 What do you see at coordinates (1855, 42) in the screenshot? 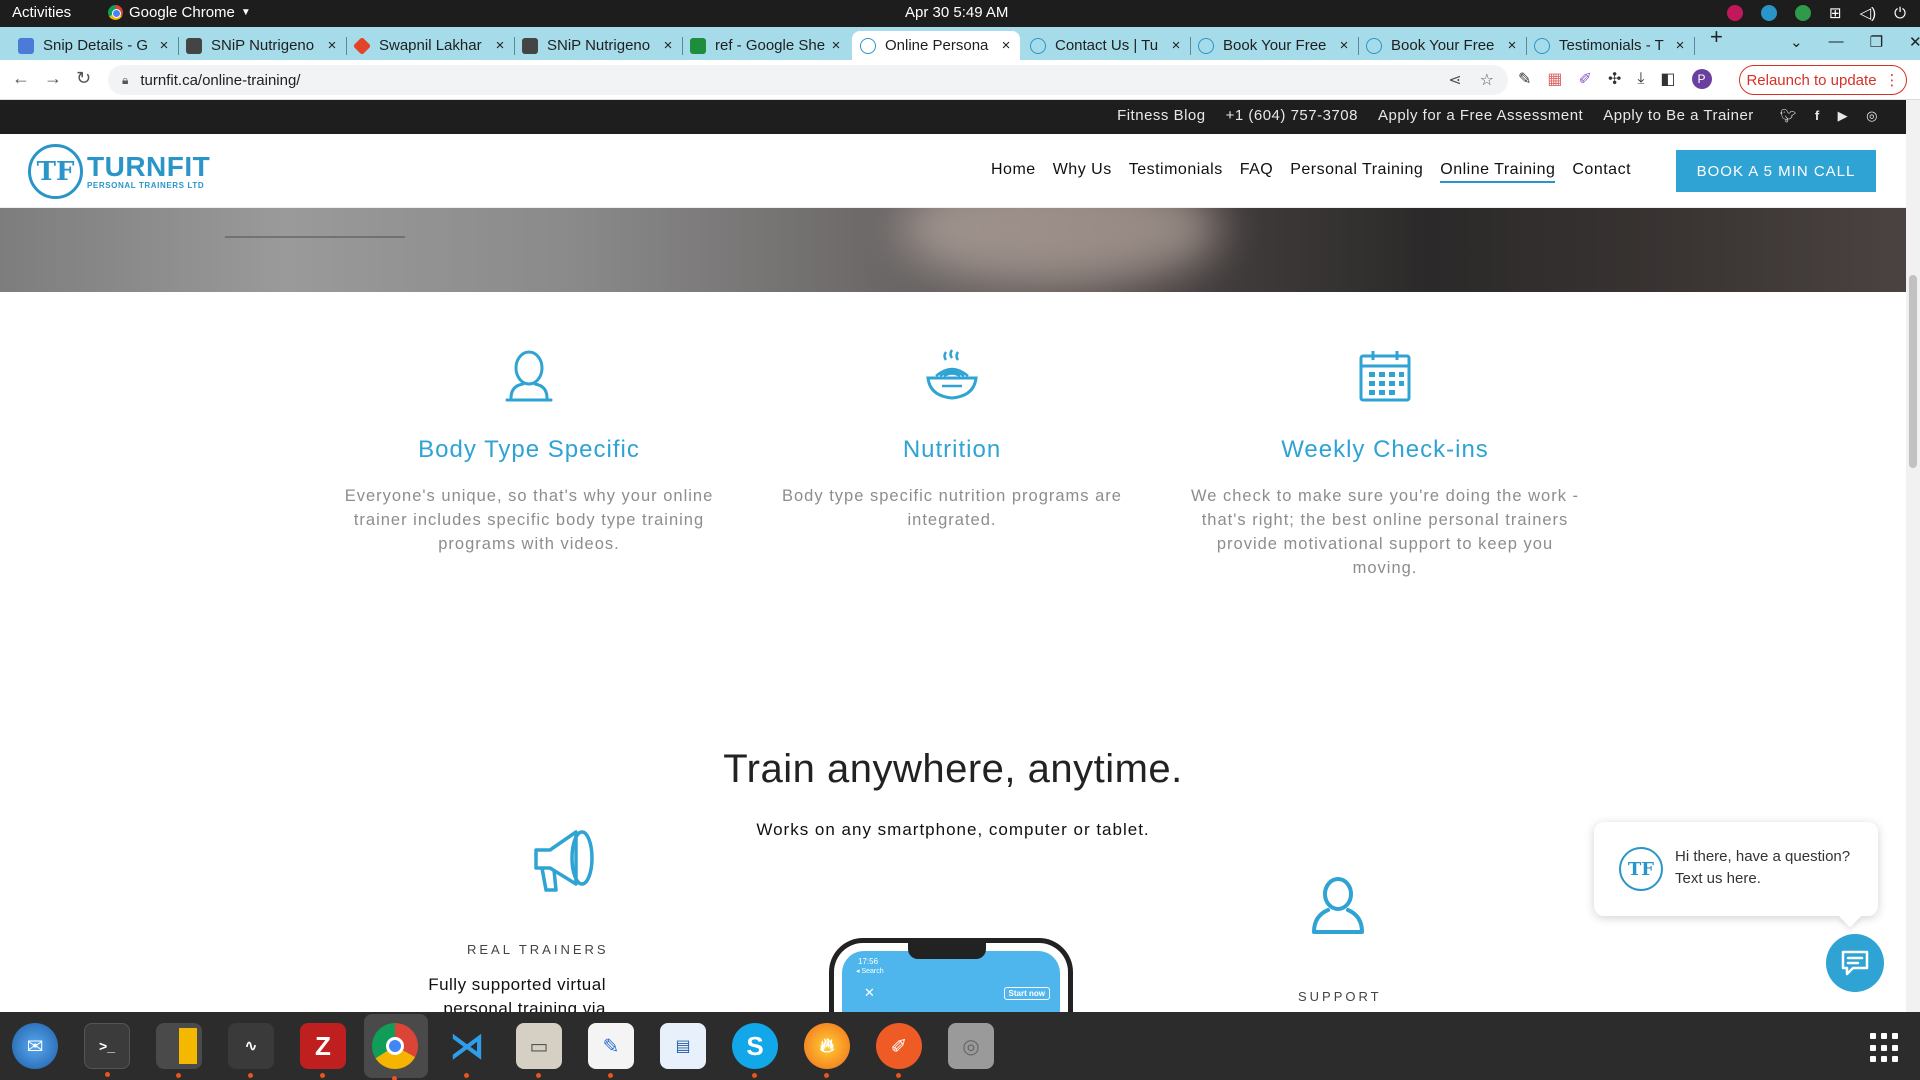
I see `window-controls: ⌄ — ❐ ✕` at bounding box center [1855, 42].